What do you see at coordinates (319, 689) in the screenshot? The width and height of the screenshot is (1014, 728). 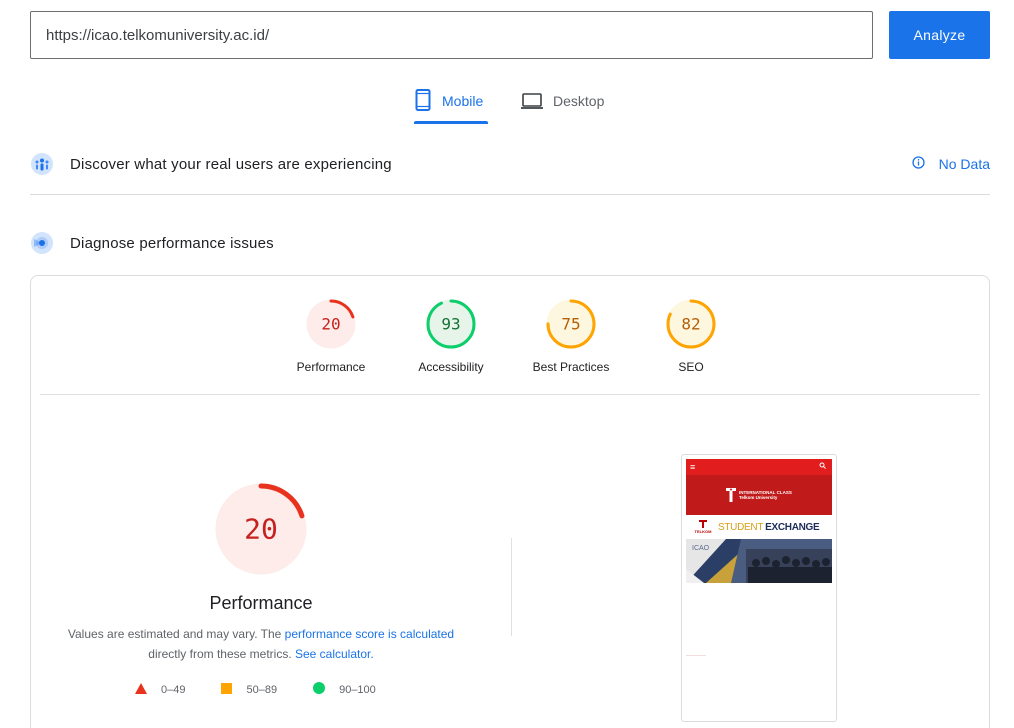 I see `circle-icon` at bounding box center [319, 689].